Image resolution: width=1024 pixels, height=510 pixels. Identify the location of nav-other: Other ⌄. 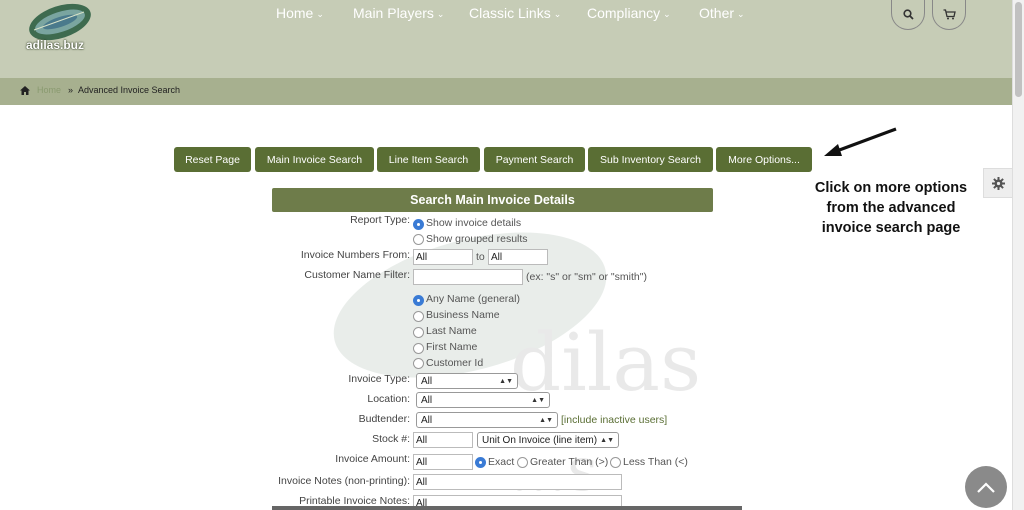
(722, 13).